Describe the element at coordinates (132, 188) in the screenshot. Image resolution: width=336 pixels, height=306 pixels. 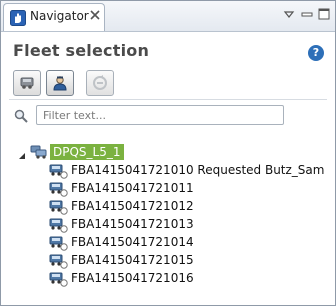
I see `vehicle-label: FBA1415041721011` at that location.